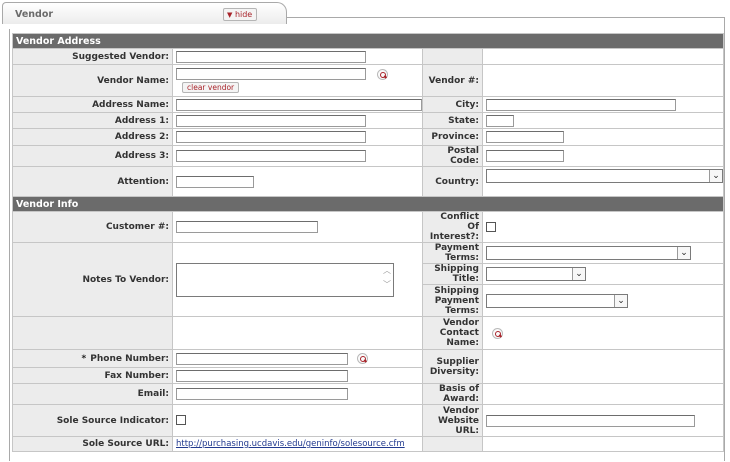  I want to click on section-vendor-info: Vendor Info, so click(368, 204).